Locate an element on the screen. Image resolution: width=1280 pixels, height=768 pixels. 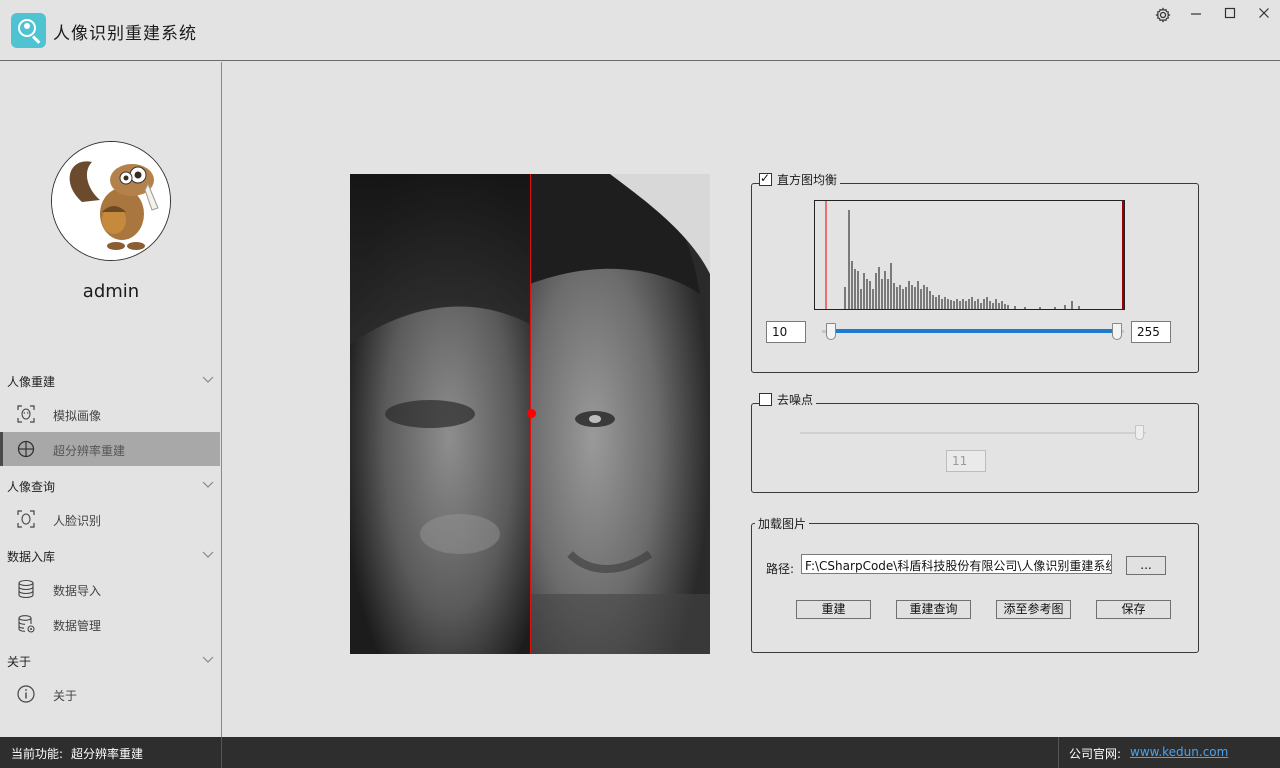
sidebar-item-label: 人脸识别 is located at coordinates (77, 521).